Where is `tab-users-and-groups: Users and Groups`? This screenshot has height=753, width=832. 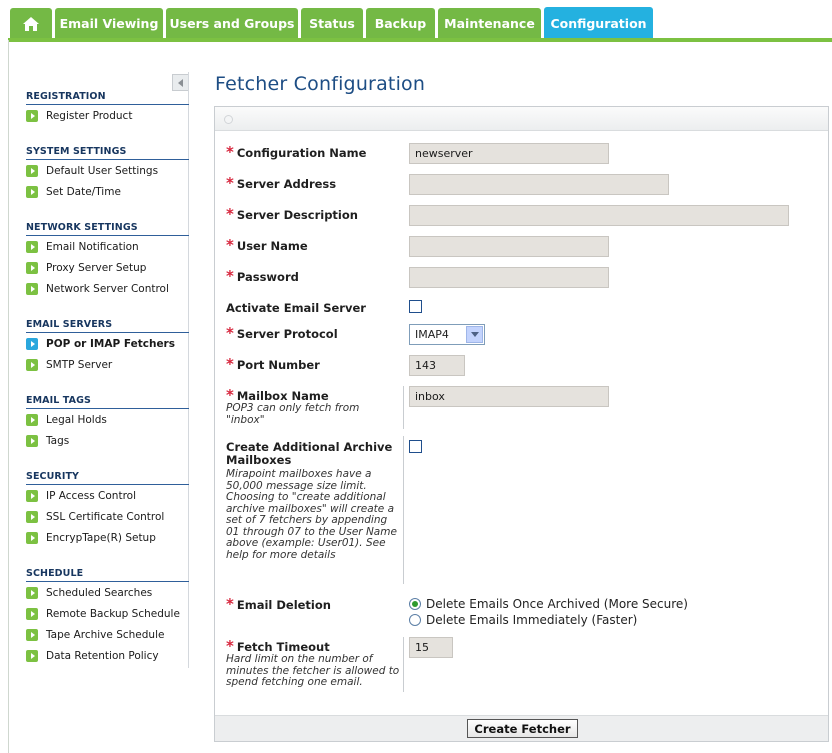 tab-users-and-groups: Users and Groups is located at coordinates (232, 23).